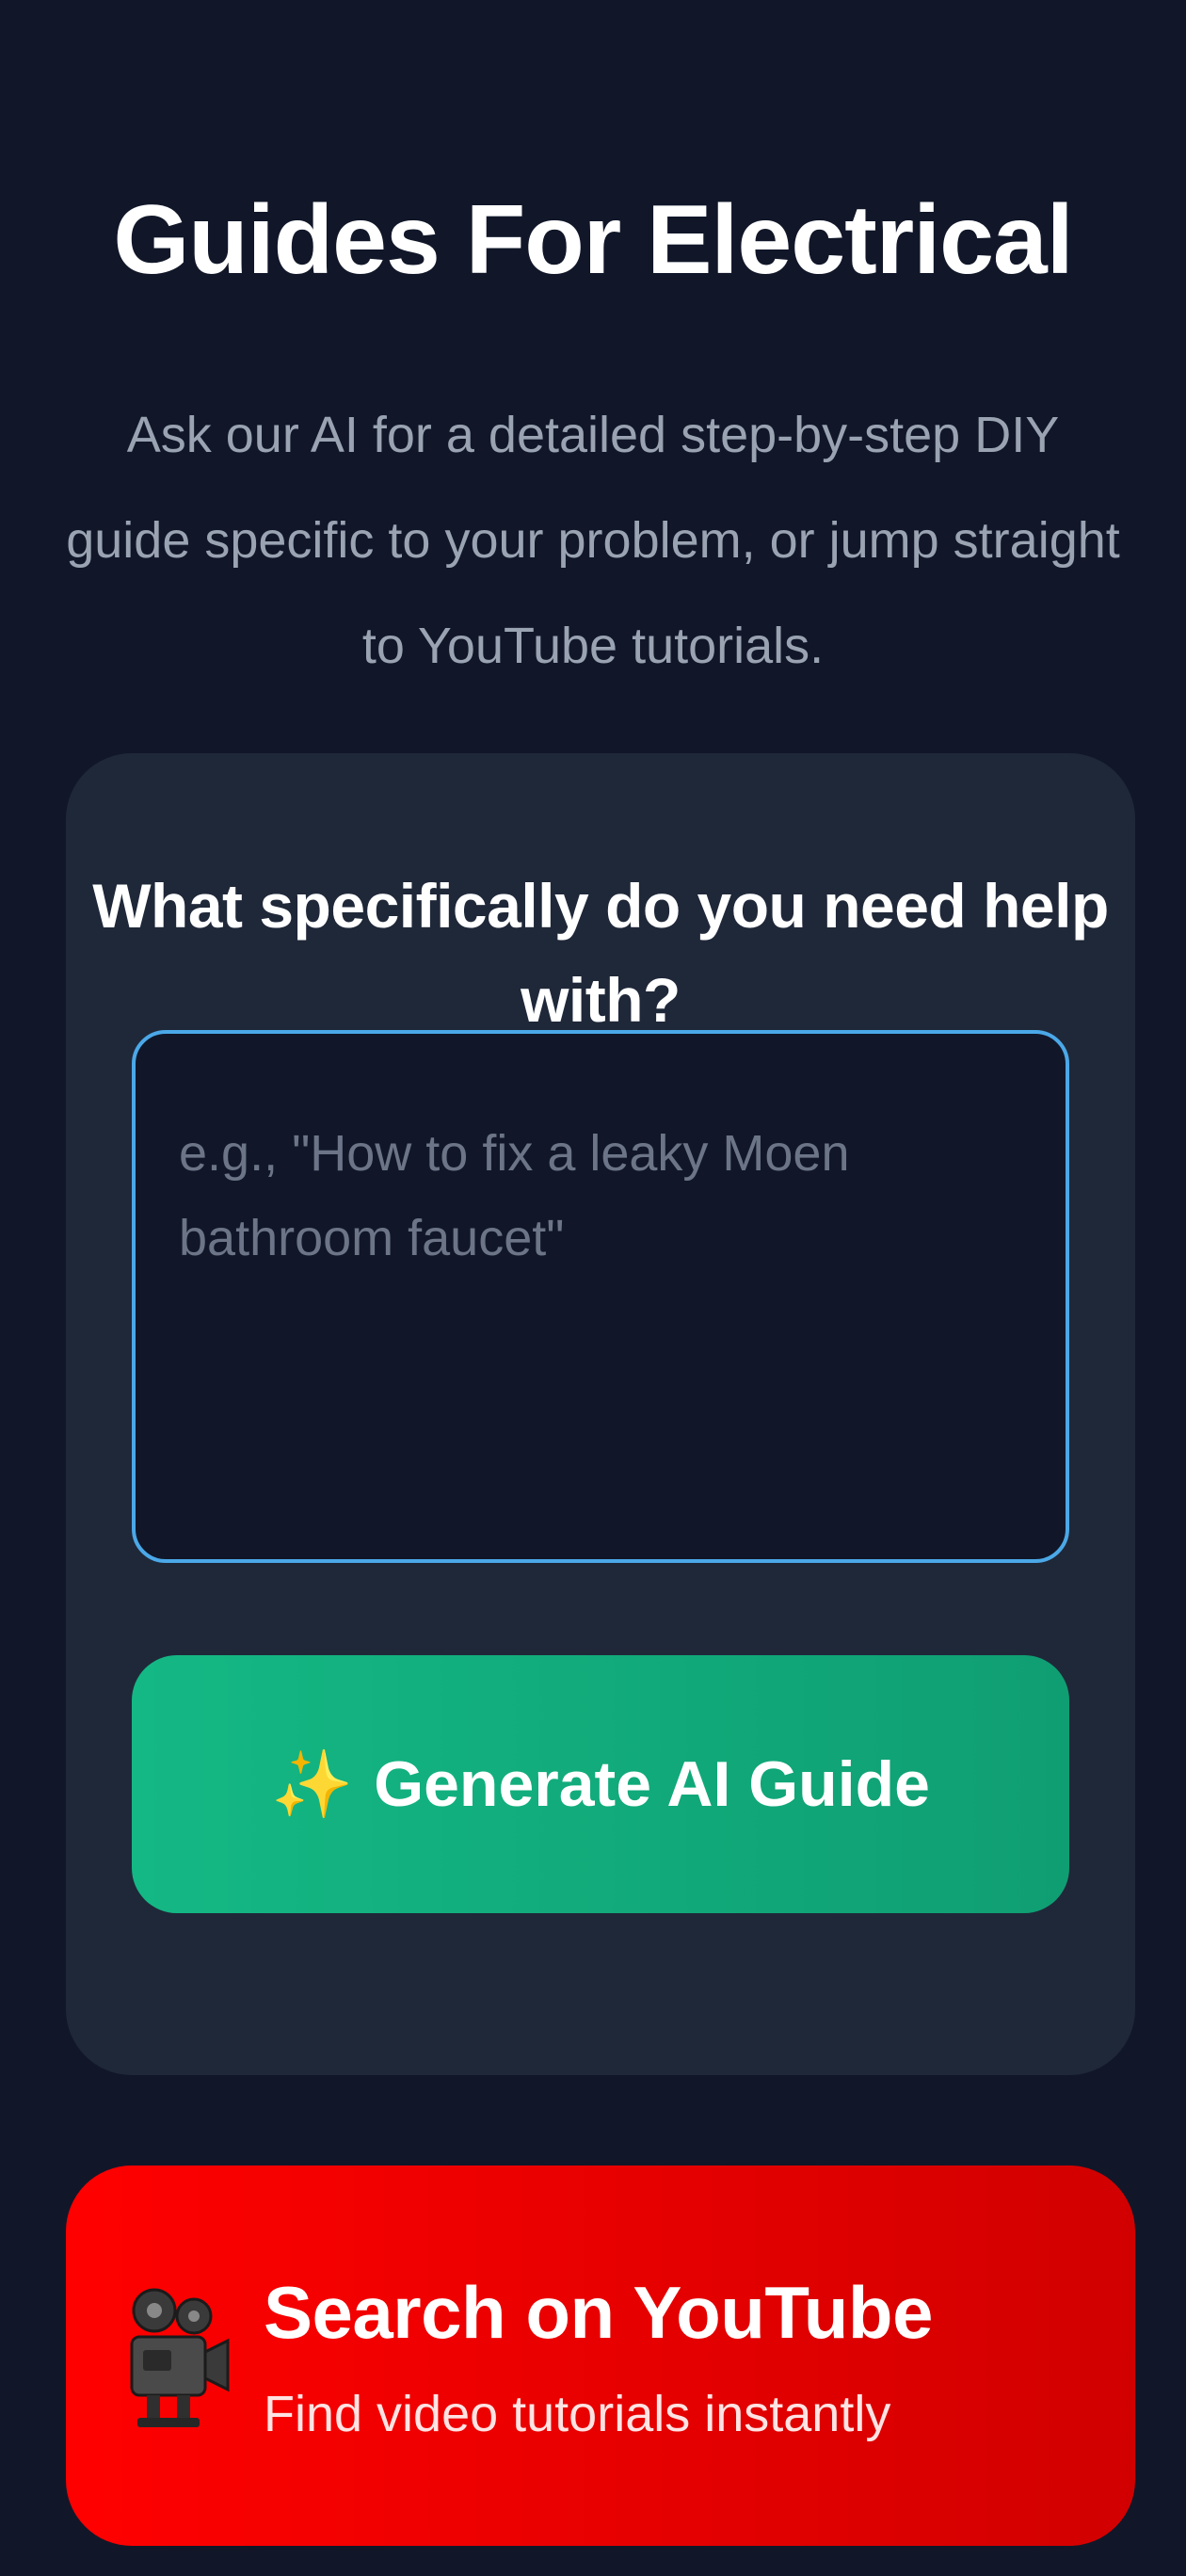  I want to click on generate-button-label: Generate AI Guide, so click(652, 1784).